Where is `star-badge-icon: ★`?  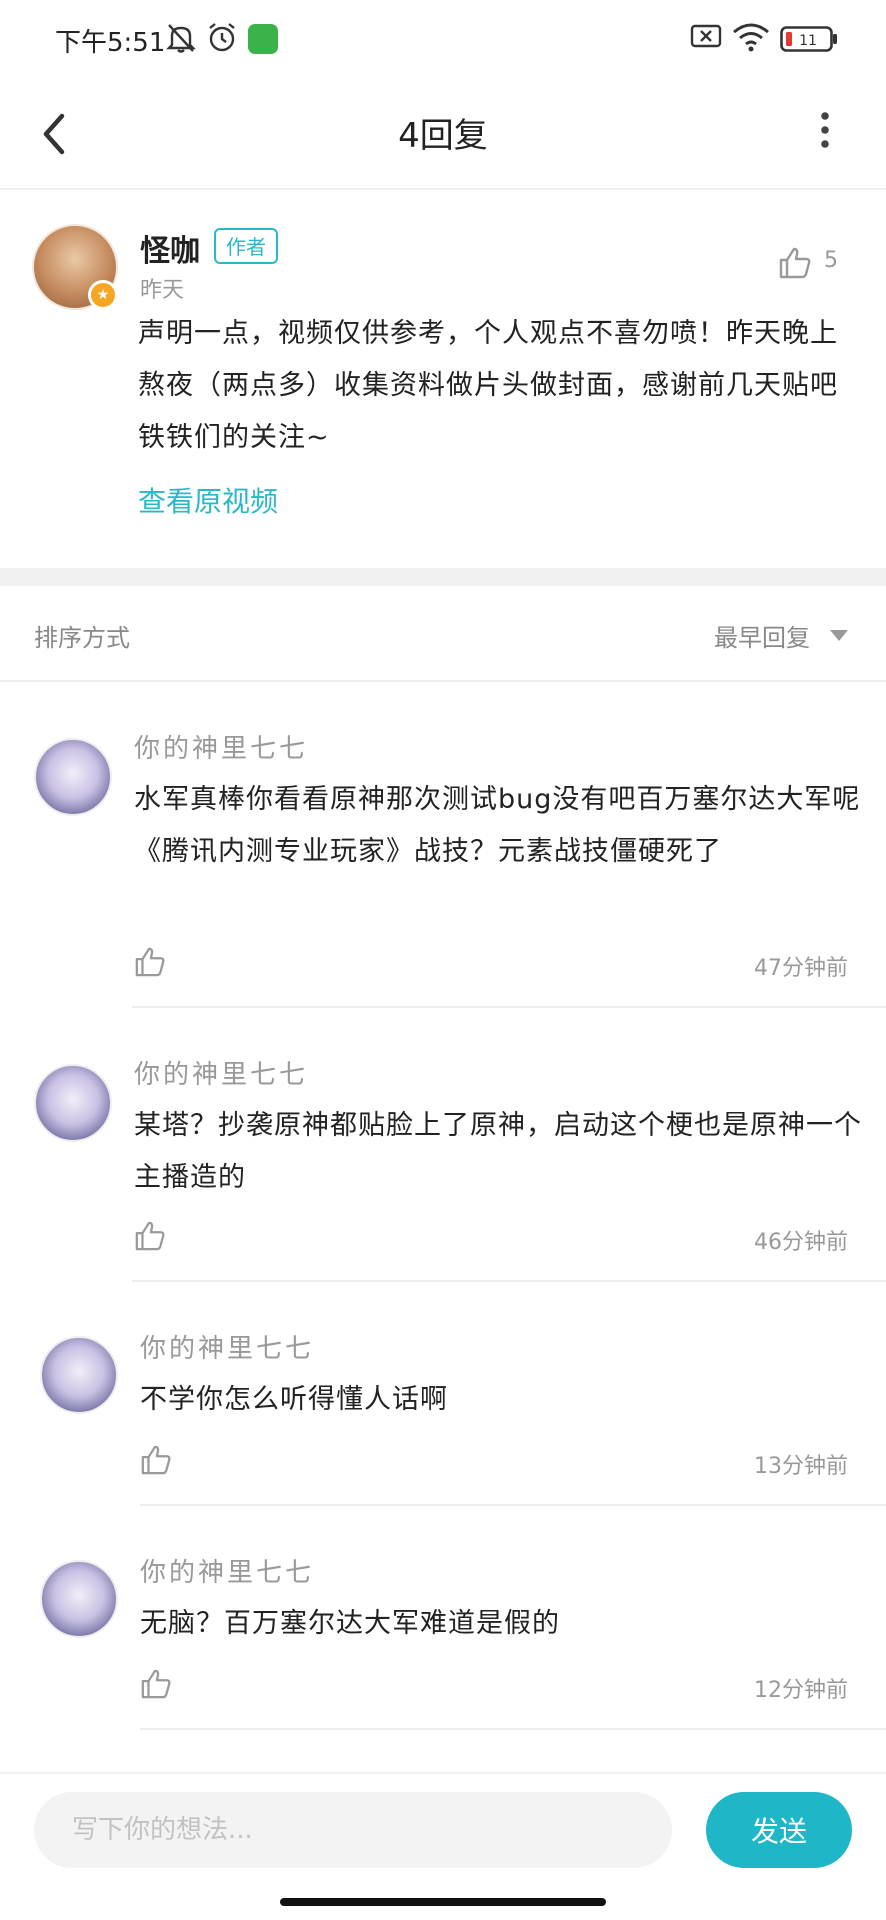
star-badge-icon: ★ is located at coordinates (103, 295).